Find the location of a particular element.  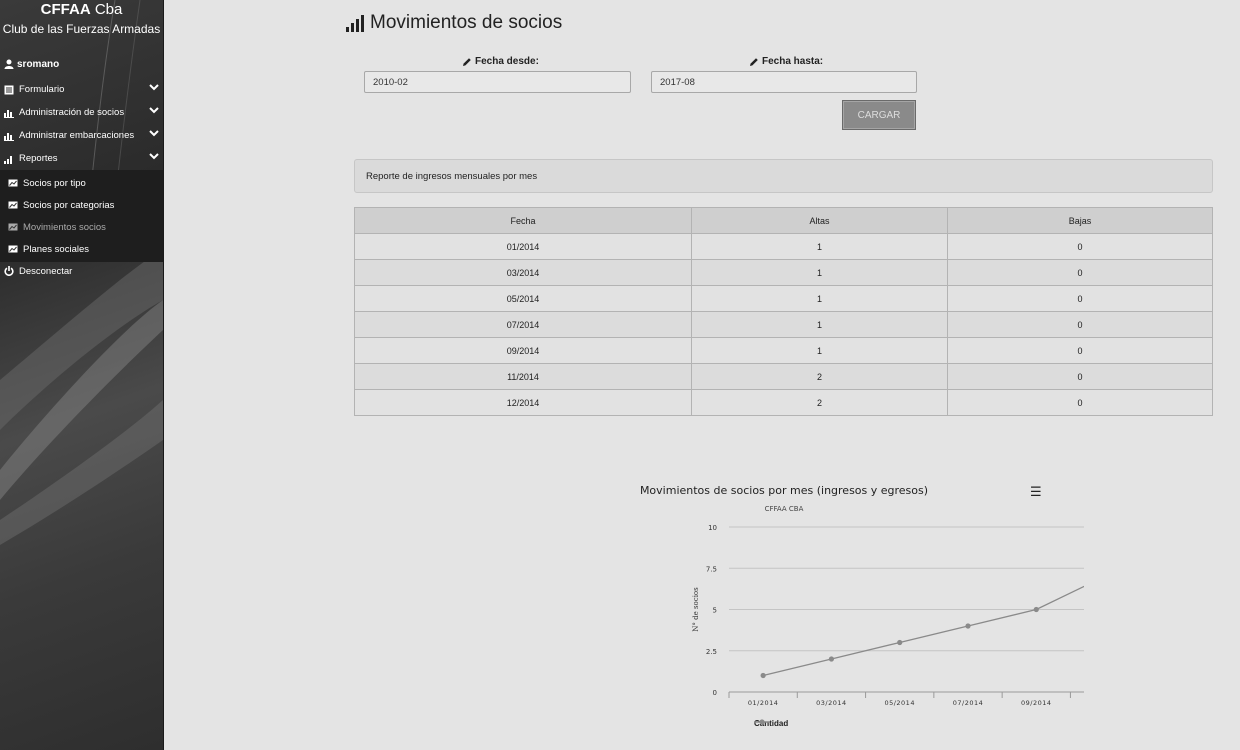

cell-fecha: 12/2014 is located at coordinates (523, 402).